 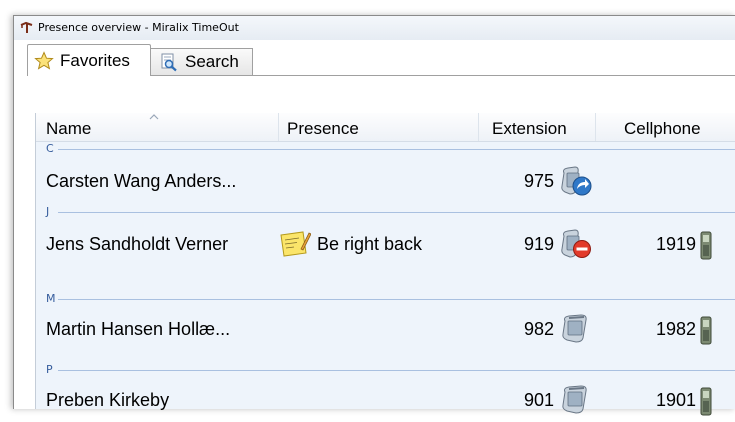 What do you see at coordinates (154, 117) in the screenshot?
I see `sort-ascending-icon` at bounding box center [154, 117].